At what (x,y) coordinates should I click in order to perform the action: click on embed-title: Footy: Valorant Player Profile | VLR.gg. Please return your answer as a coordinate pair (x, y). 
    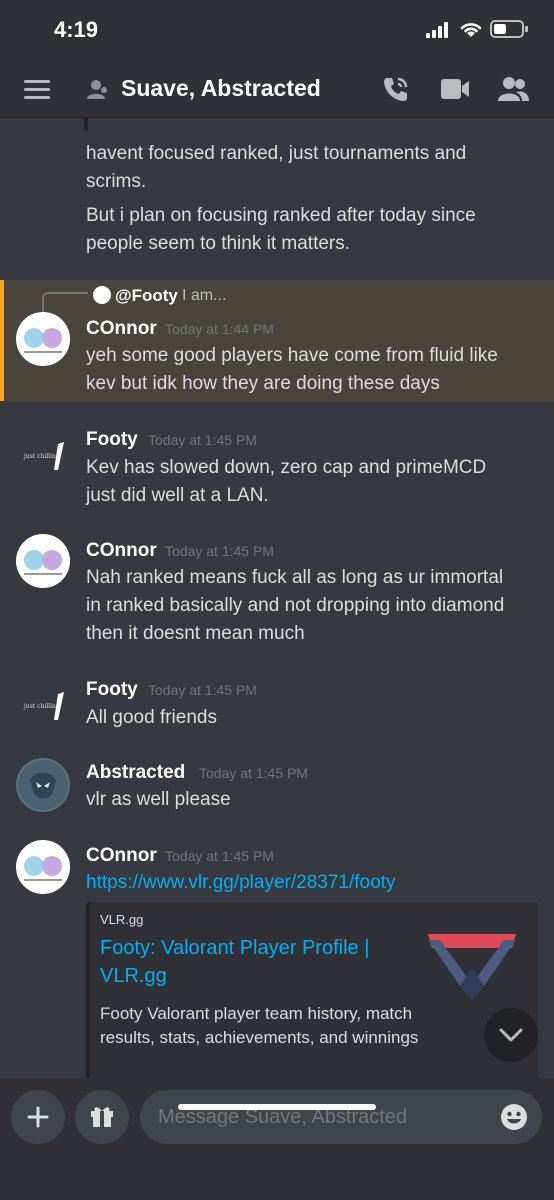
    Looking at the image, I should click on (250, 962).